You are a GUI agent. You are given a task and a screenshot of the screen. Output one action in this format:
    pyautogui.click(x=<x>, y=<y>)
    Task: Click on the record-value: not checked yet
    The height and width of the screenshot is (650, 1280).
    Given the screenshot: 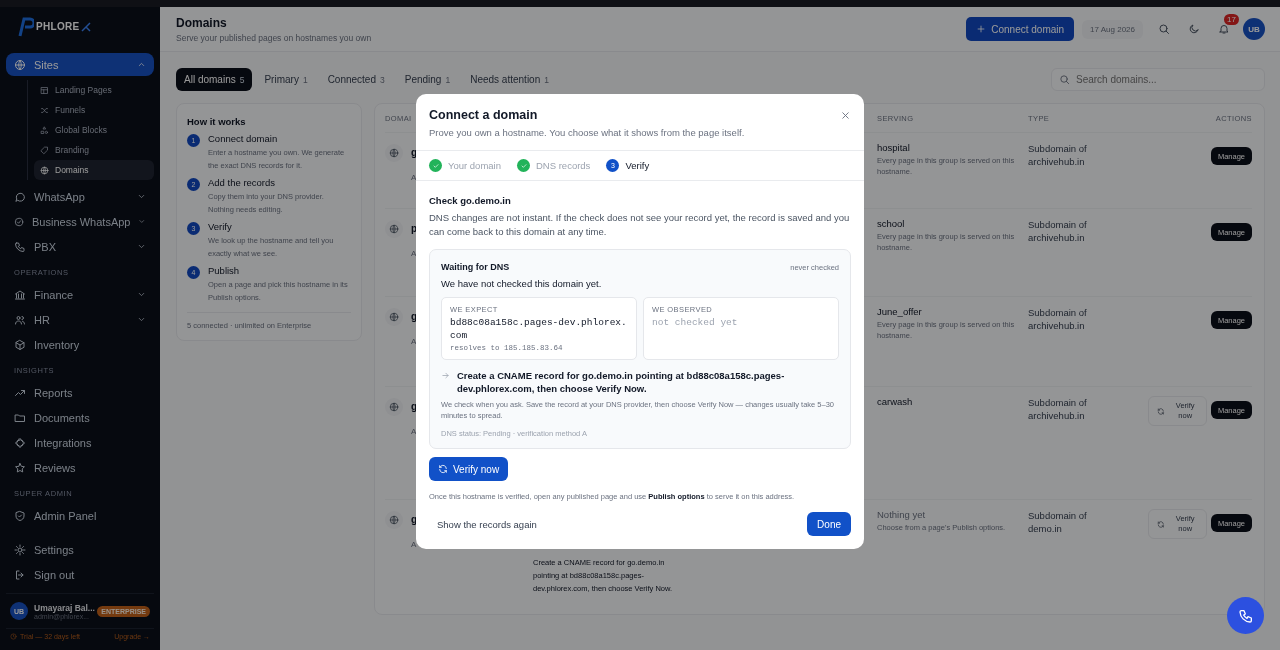 What is the action you would take?
    pyautogui.click(x=695, y=322)
    